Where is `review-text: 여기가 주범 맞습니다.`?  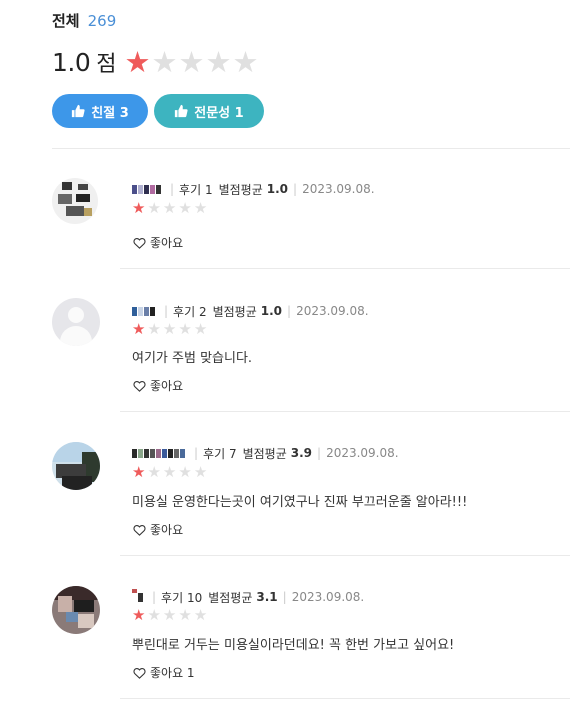
review-text: 여기가 주범 맞습니다. is located at coordinates (192, 358).